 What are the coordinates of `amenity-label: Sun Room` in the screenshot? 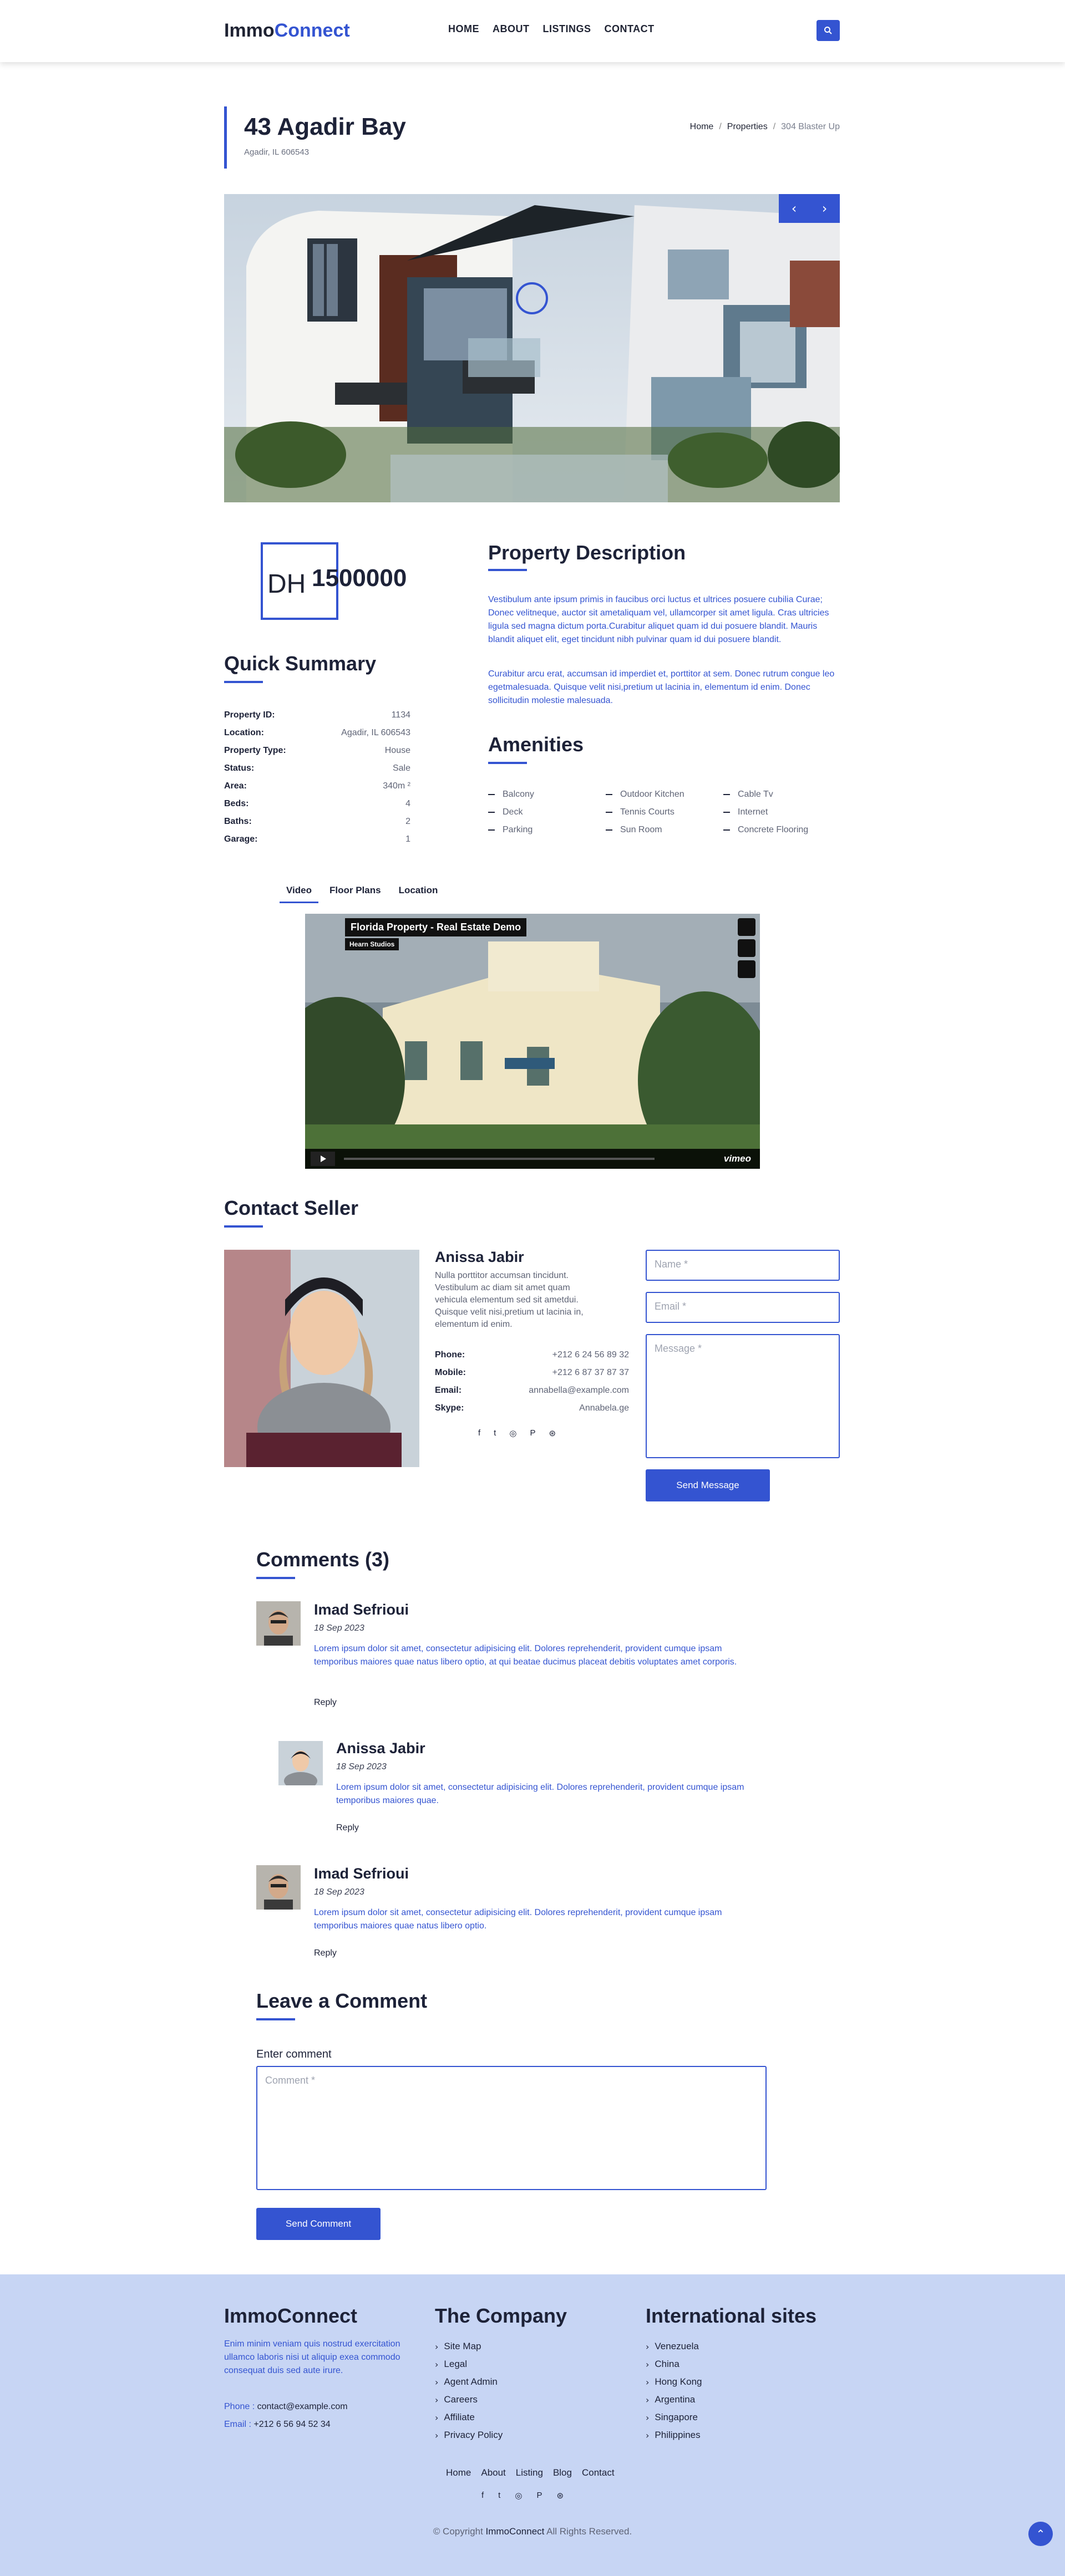 It's located at (641, 830).